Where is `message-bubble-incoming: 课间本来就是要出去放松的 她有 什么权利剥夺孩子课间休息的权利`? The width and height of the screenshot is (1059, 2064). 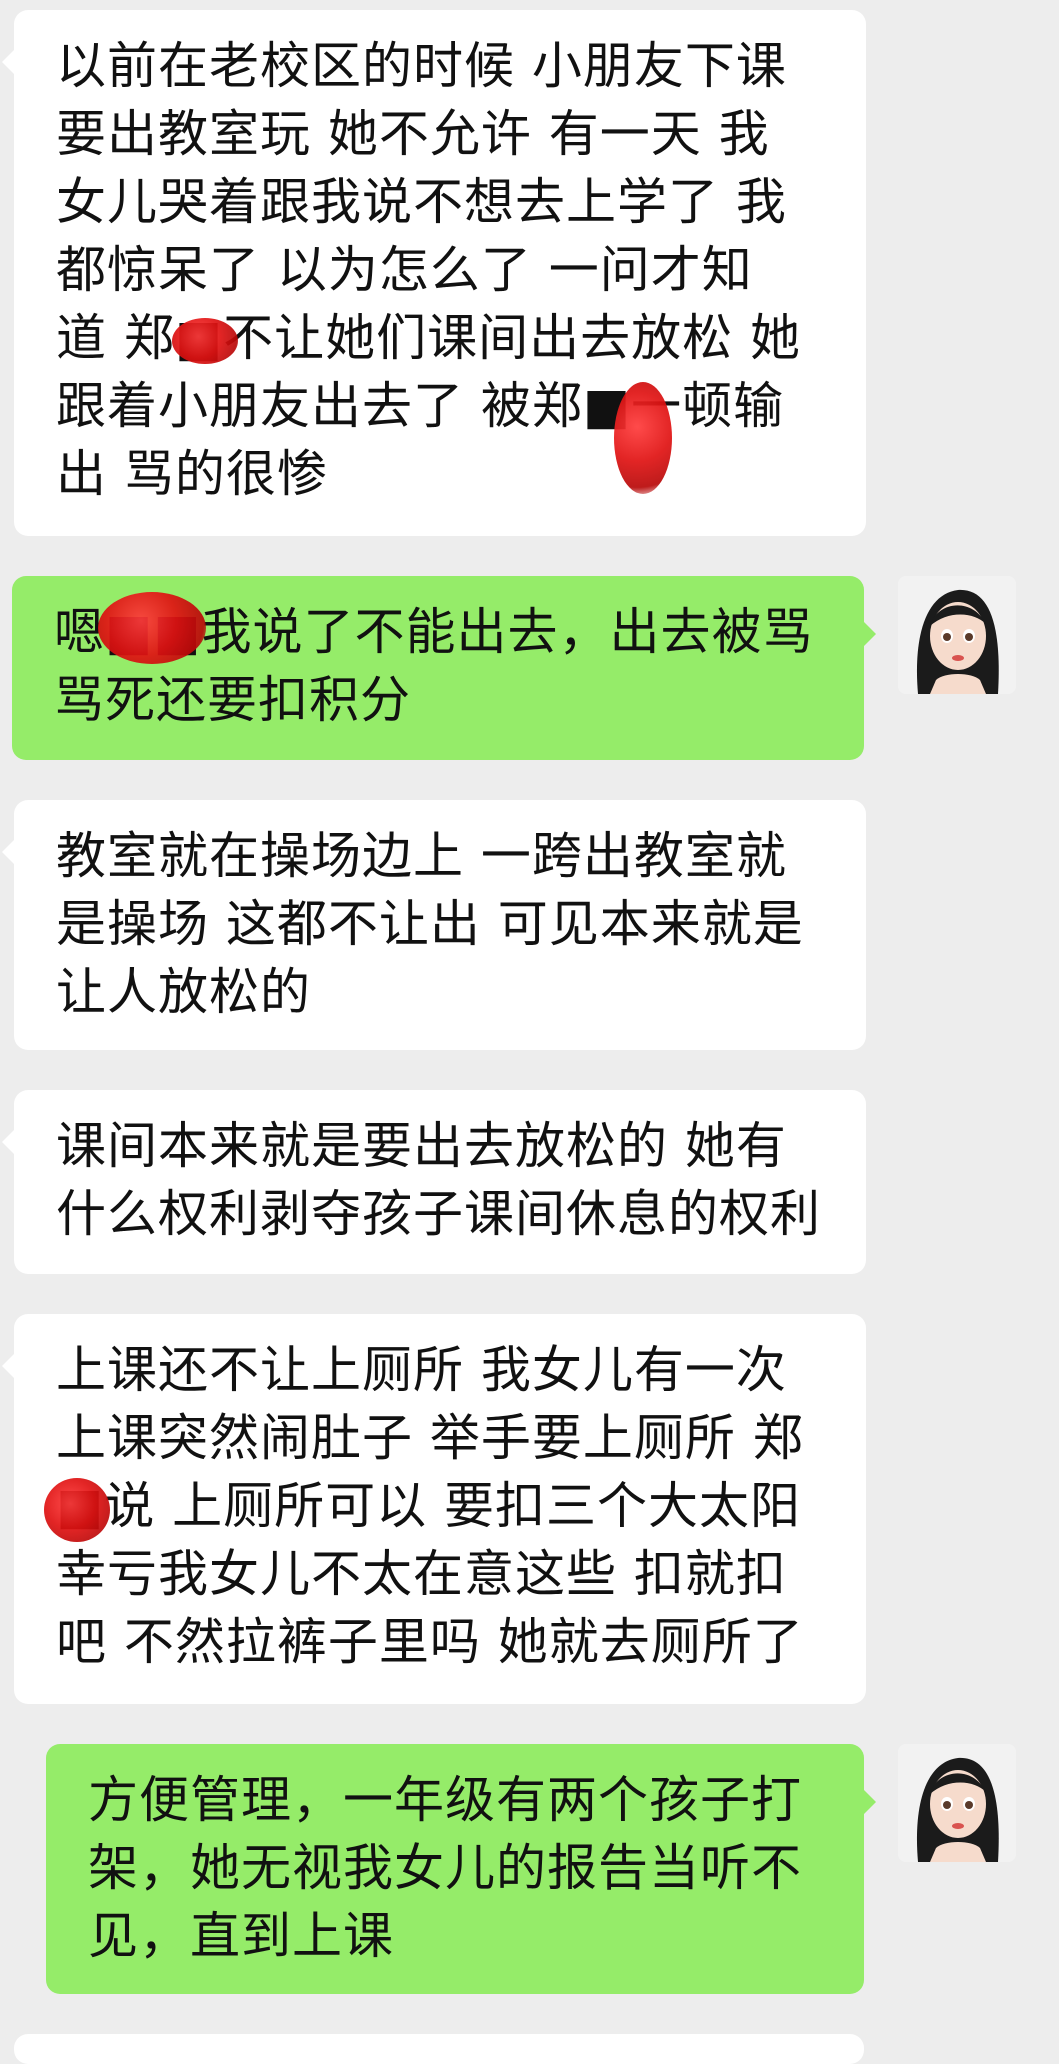 message-bubble-incoming: 课间本来就是要出去放松的 她有 什么权利剥夺孩子课间休息的权利 is located at coordinates (434, 1182).